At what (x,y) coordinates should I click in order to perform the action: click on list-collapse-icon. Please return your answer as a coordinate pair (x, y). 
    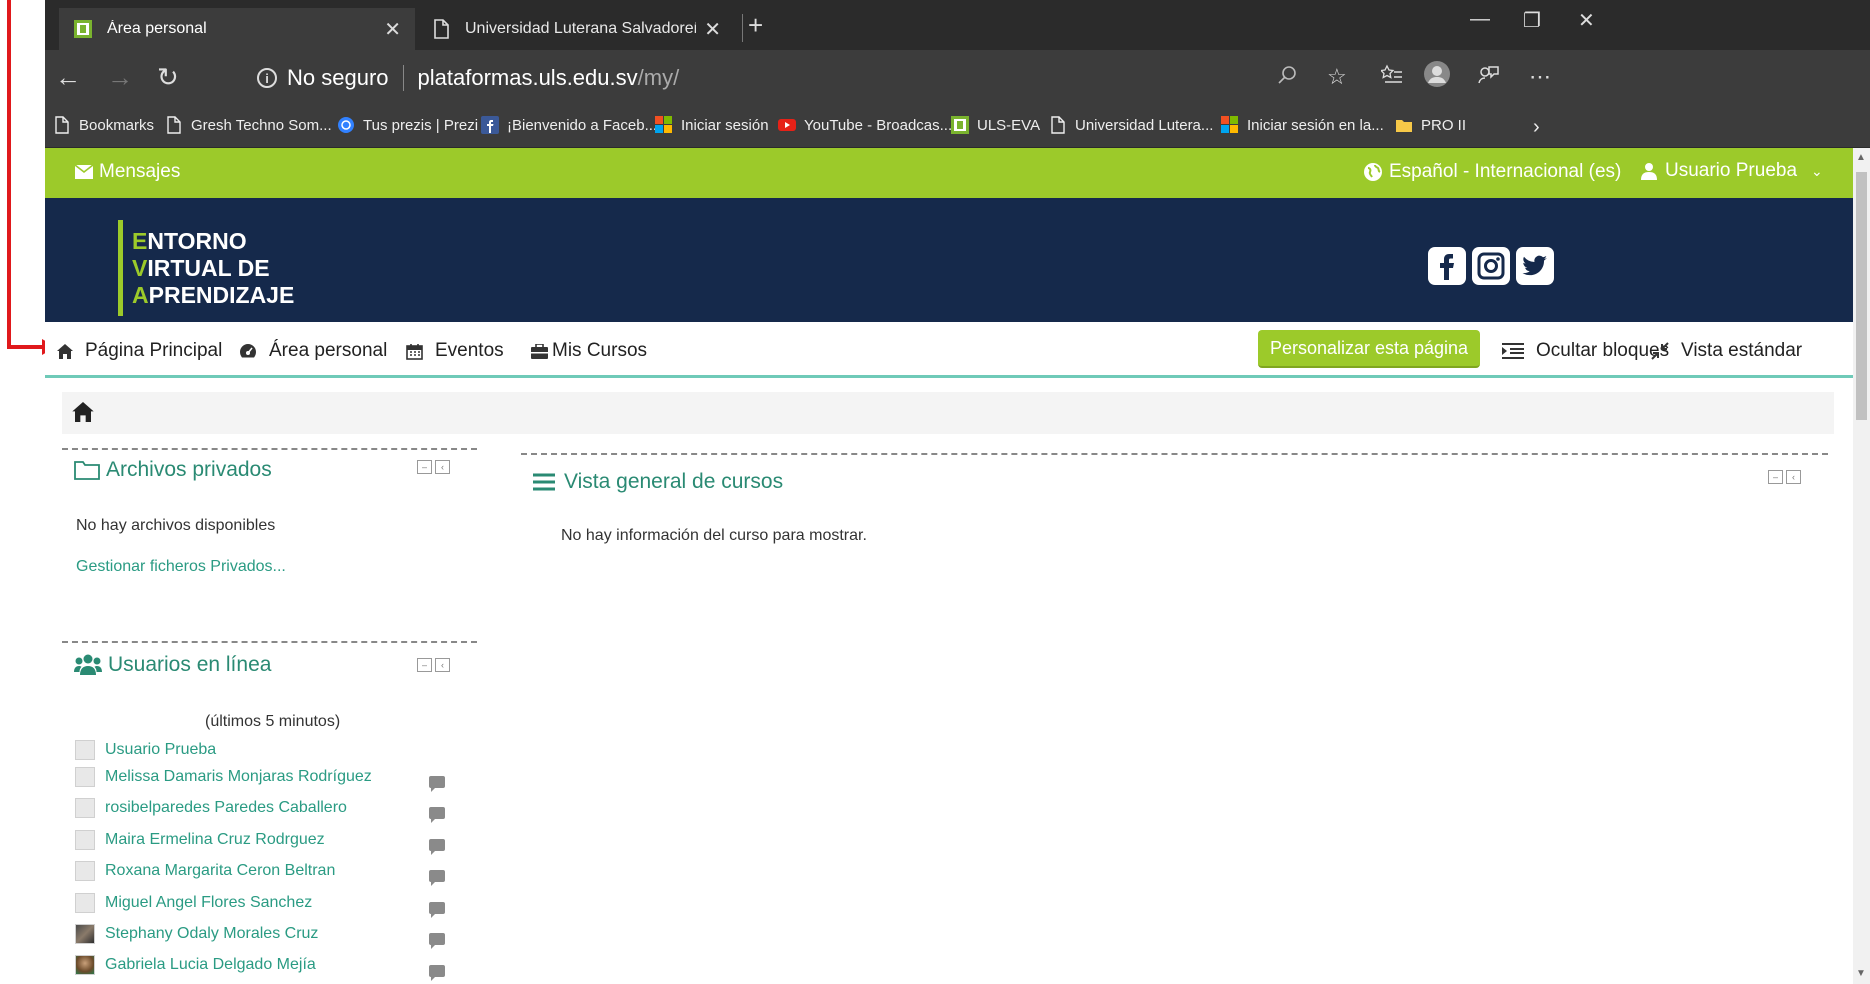
    Looking at the image, I should click on (1513, 351).